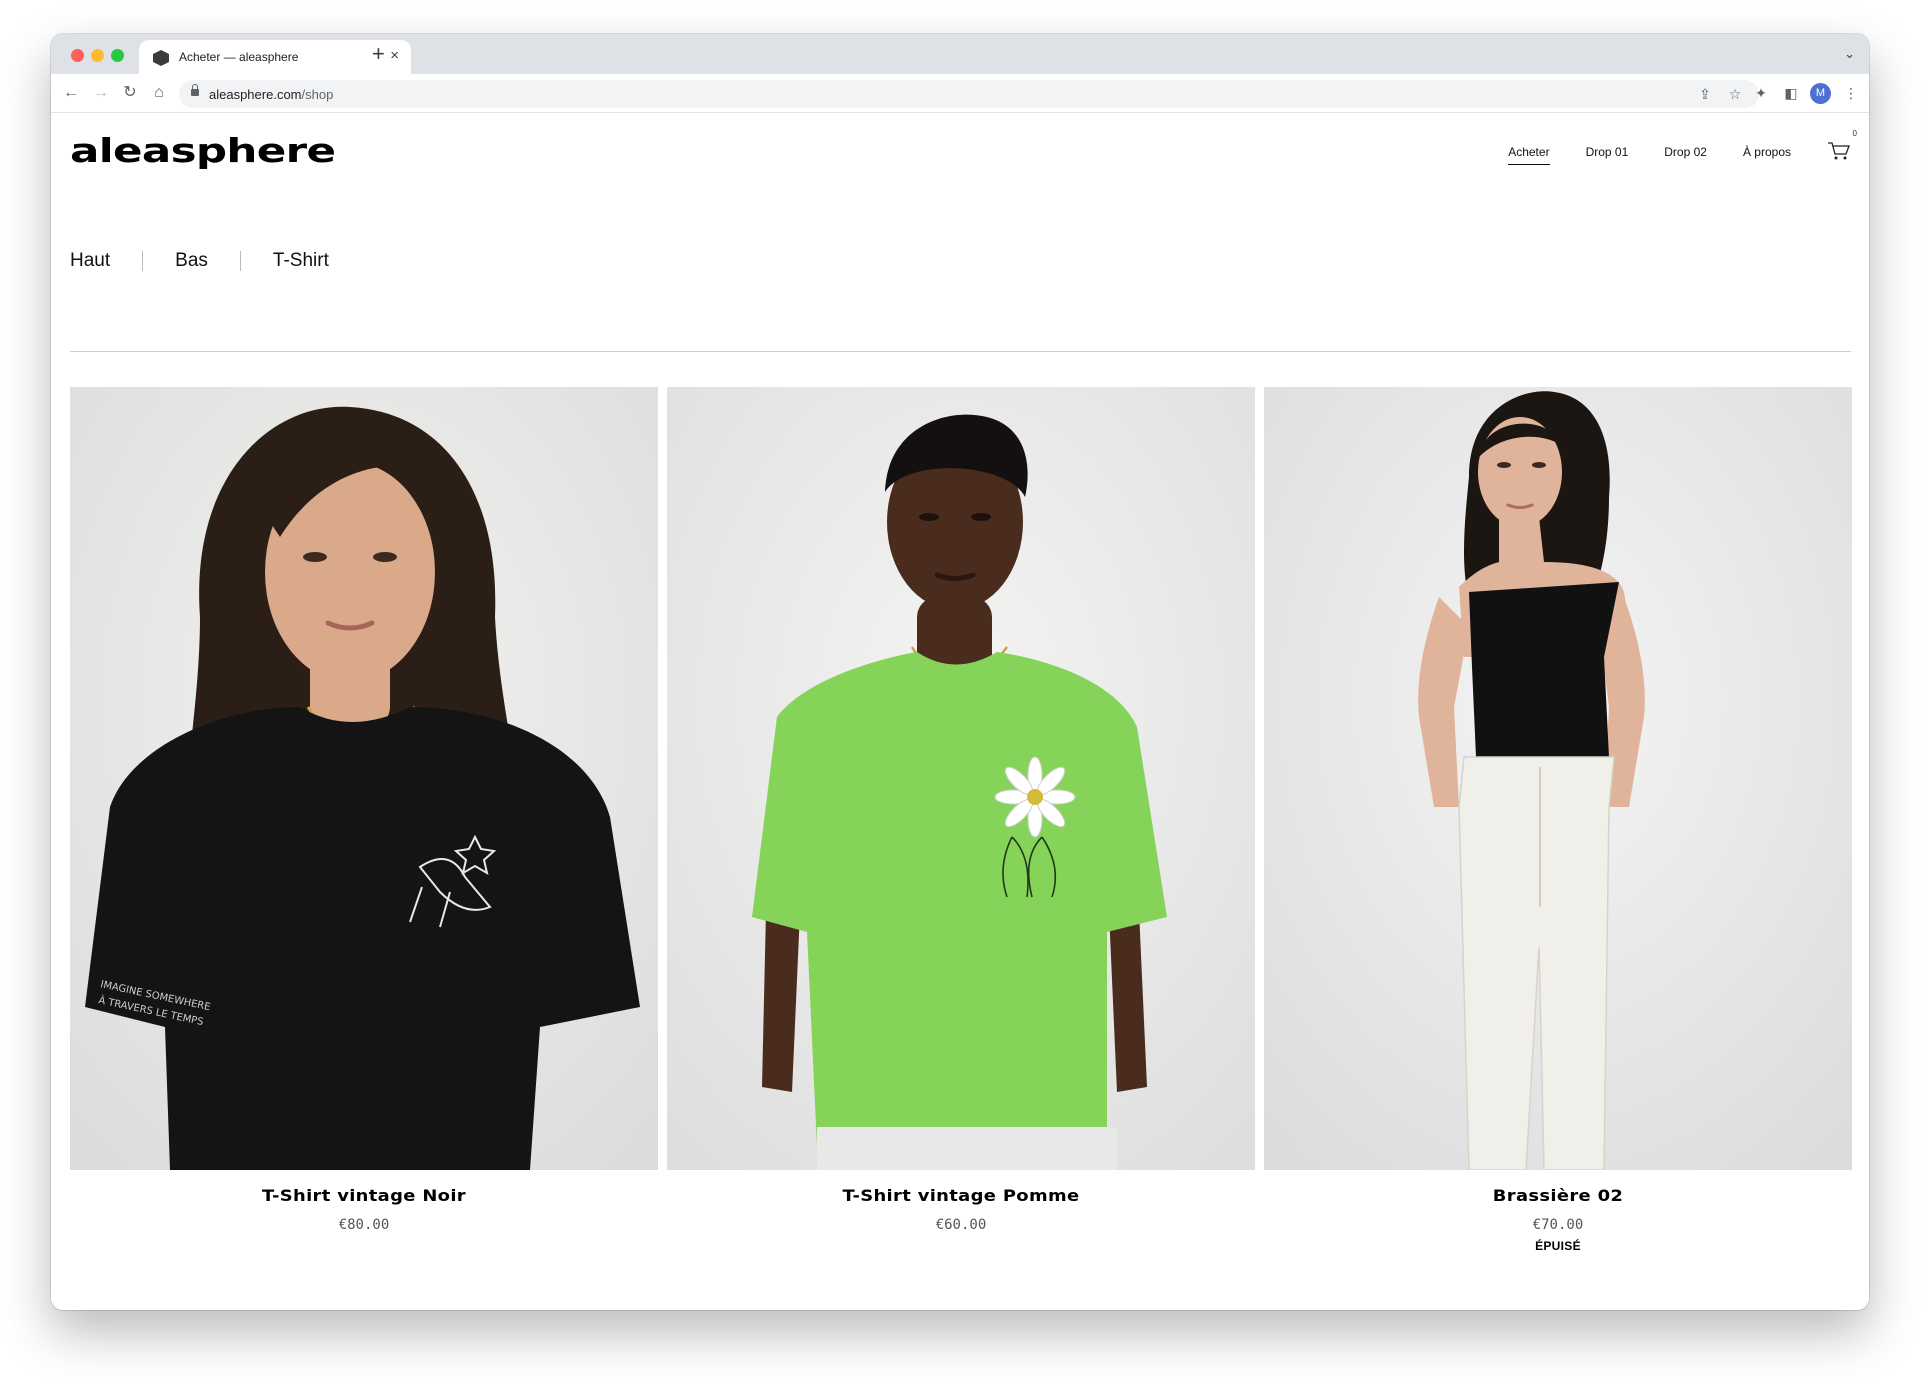  What do you see at coordinates (130, 93) in the screenshot?
I see `reload-icon: ↻` at bounding box center [130, 93].